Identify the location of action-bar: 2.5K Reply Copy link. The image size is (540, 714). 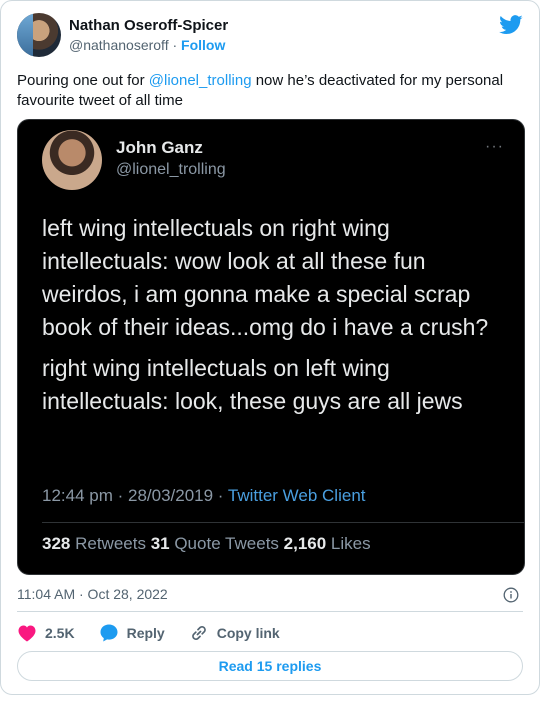
(160, 633).